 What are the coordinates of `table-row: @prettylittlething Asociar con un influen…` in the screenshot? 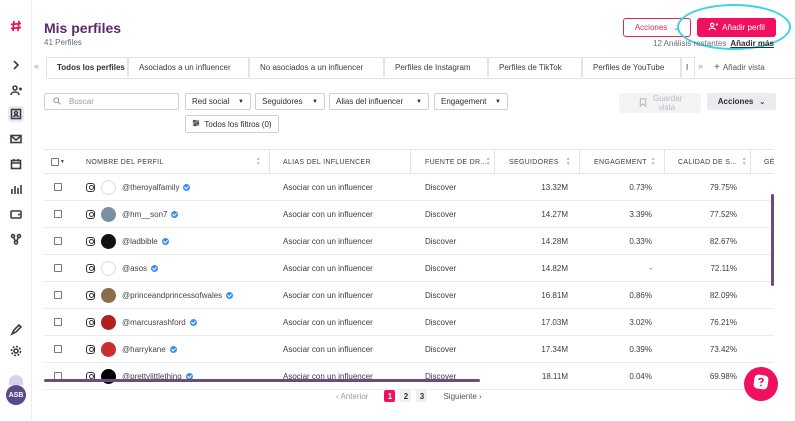 It's located at (409, 376).